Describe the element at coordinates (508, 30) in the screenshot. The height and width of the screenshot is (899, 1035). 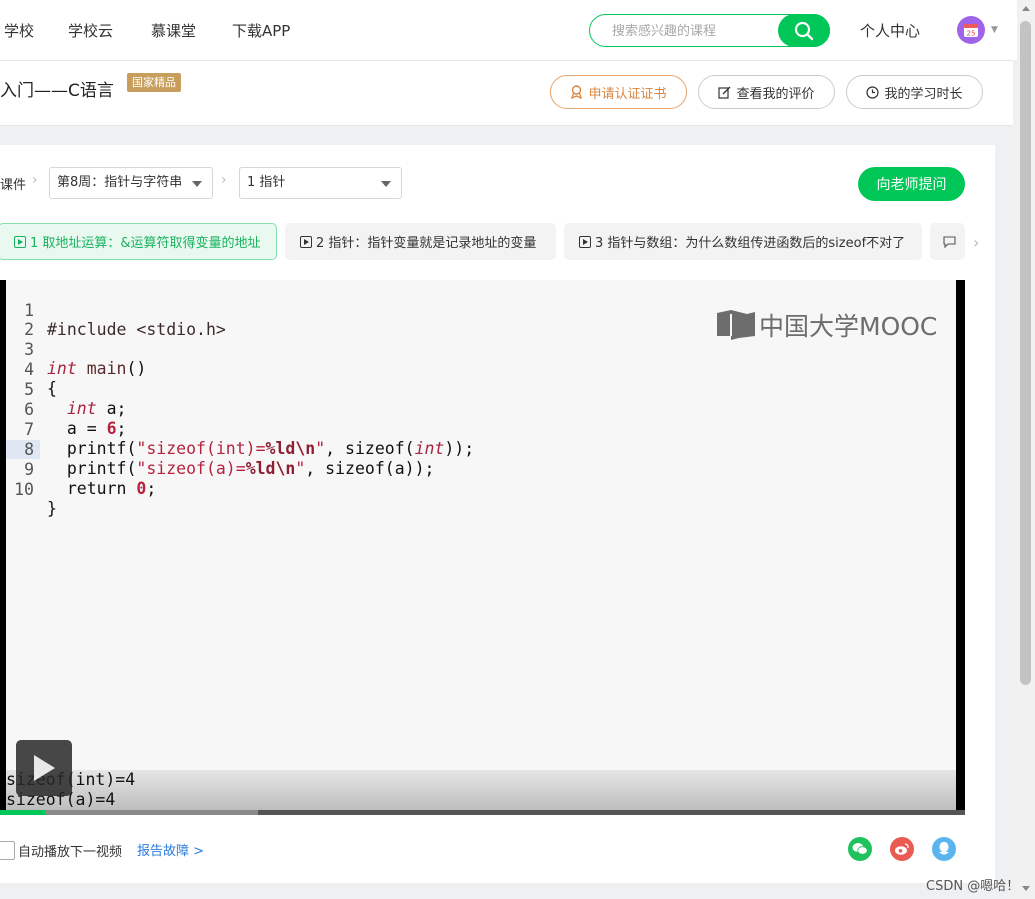
I see `top-nav: 学校 学校云 慕课堂 下载APP 个人中心 25 ▼` at that location.